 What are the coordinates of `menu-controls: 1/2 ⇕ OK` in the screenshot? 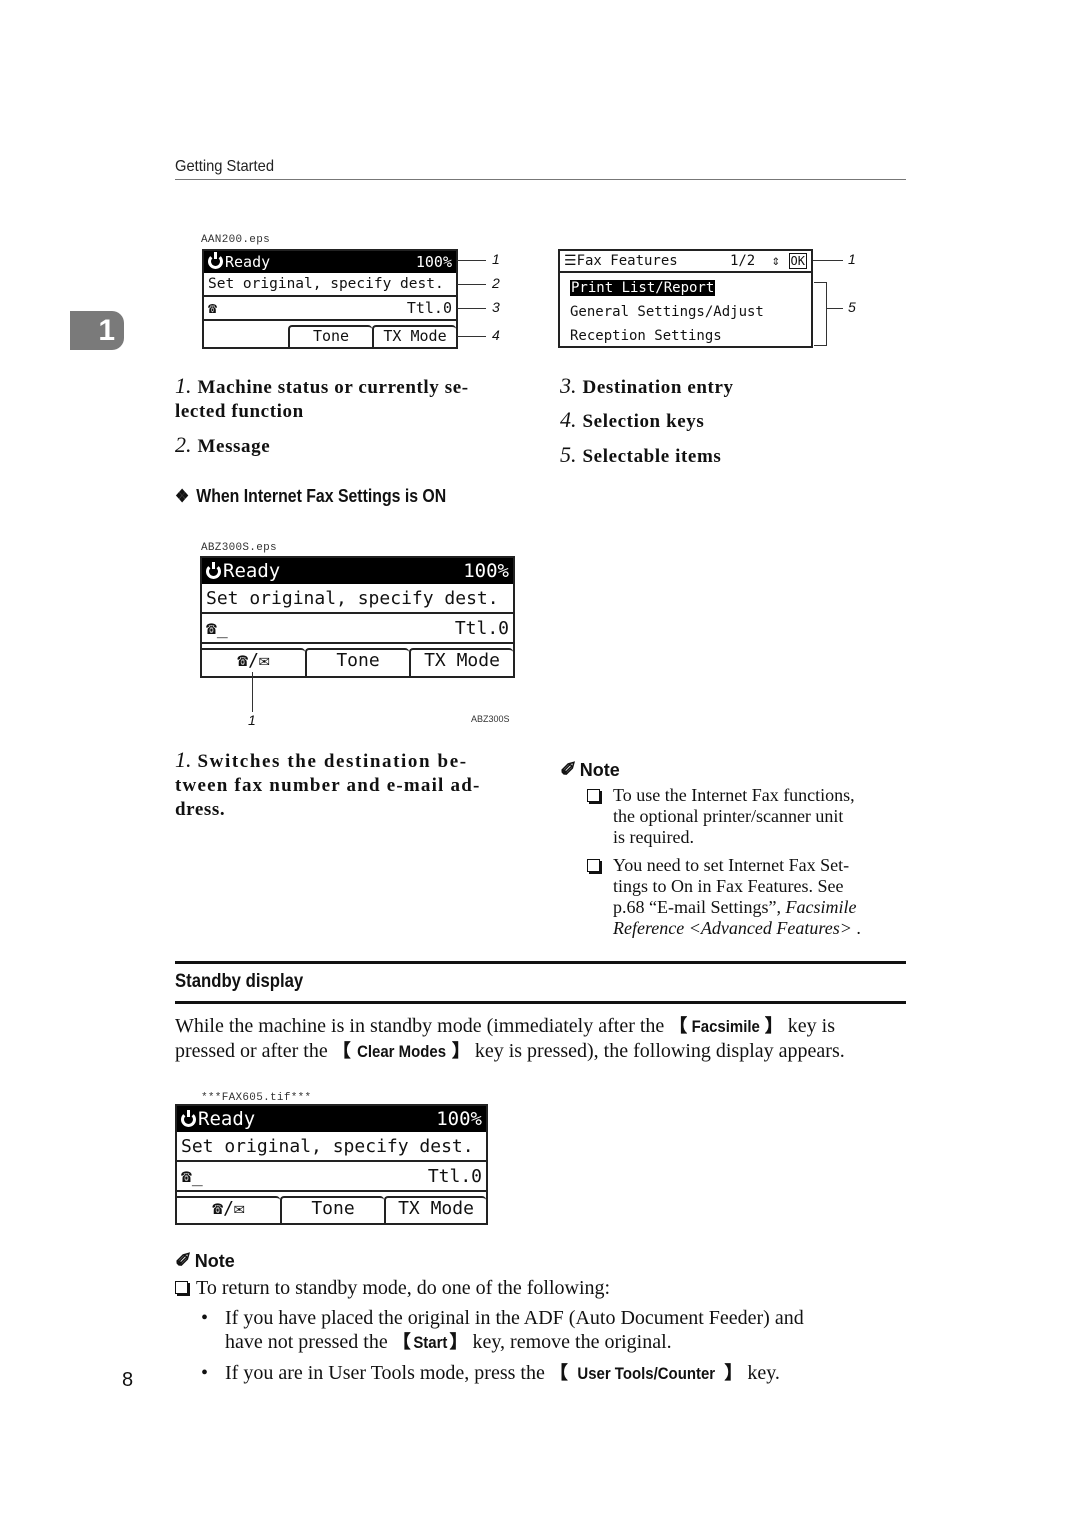 It's located at (768, 261).